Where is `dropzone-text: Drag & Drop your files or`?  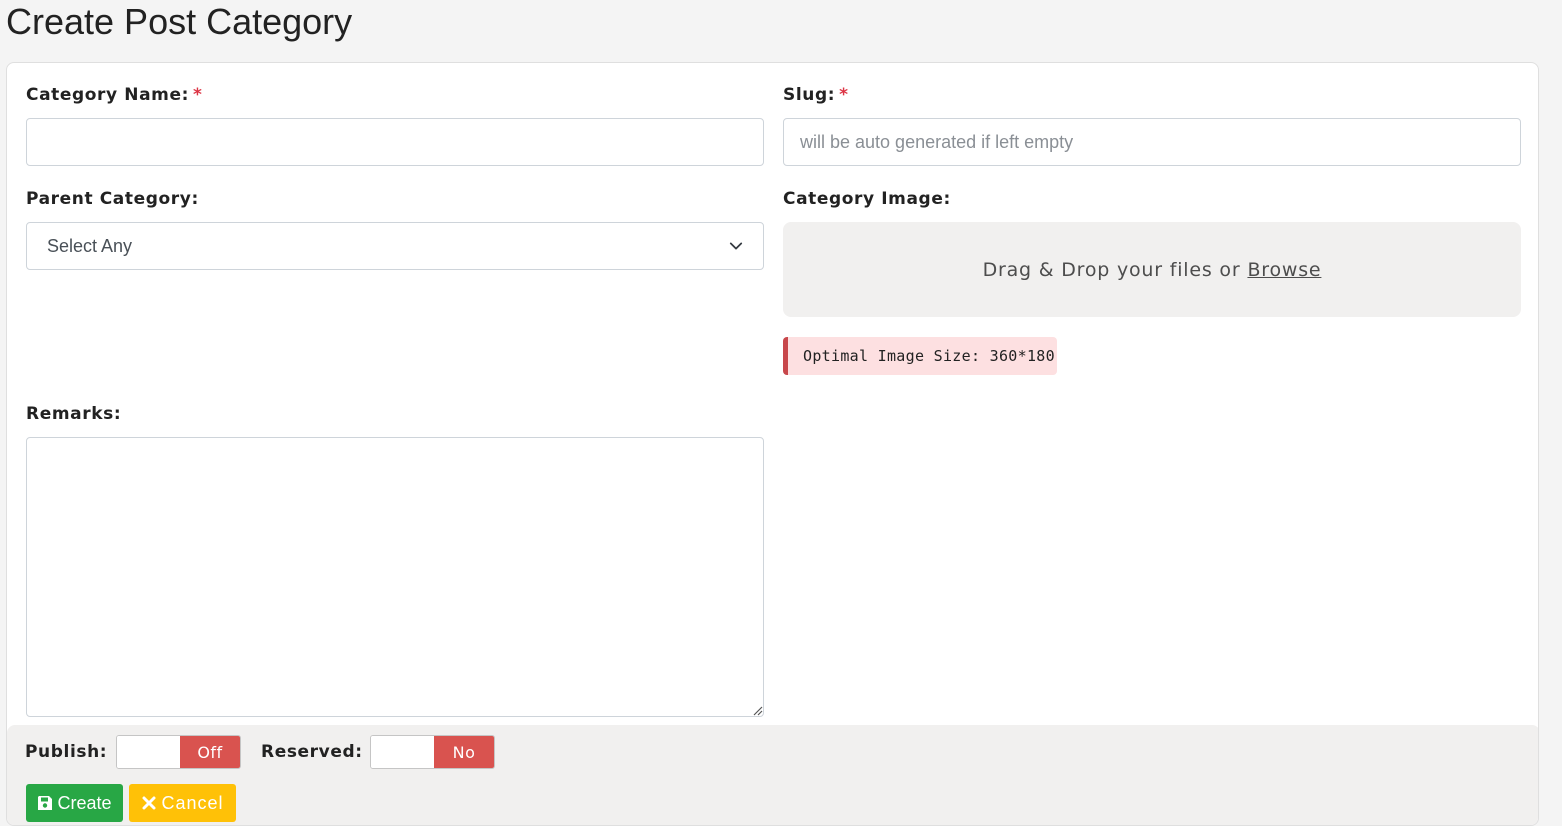 dropzone-text: Drag & Drop your files or is located at coordinates (1111, 269).